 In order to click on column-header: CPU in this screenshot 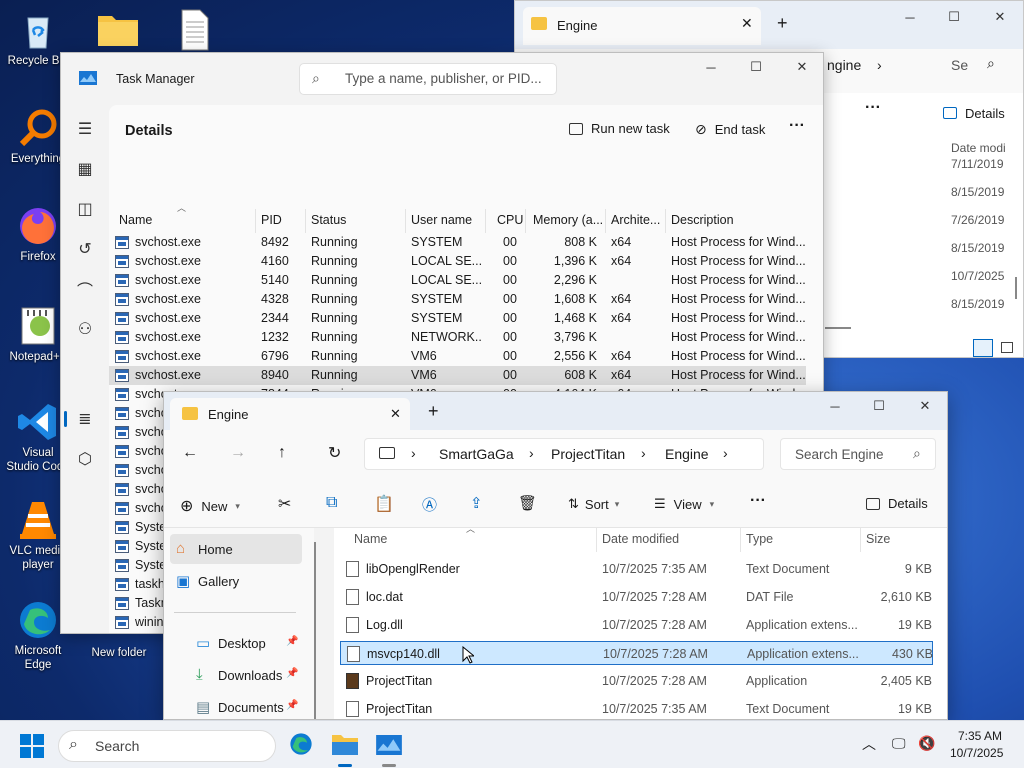, I will do `click(510, 220)`.